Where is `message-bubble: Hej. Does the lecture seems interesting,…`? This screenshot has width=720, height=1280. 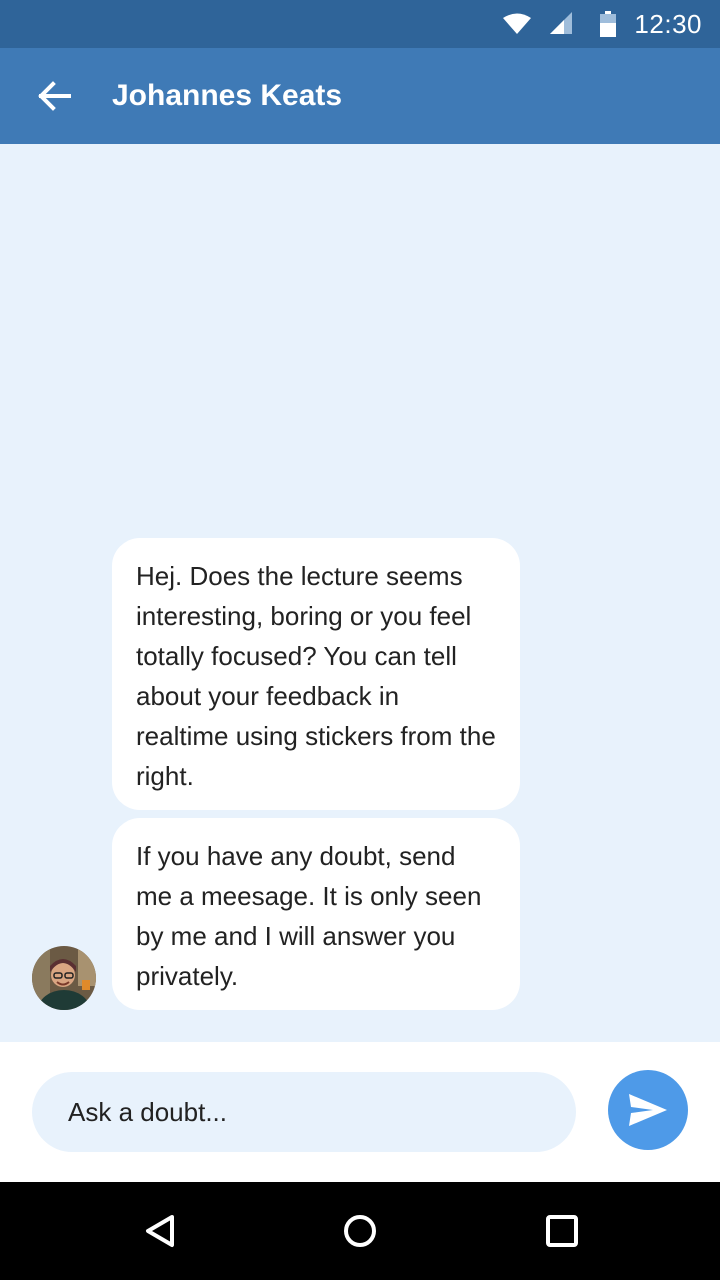
message-bubble: Hej. Does the lecture seems interesting,… is located at coordinates (316, 674).